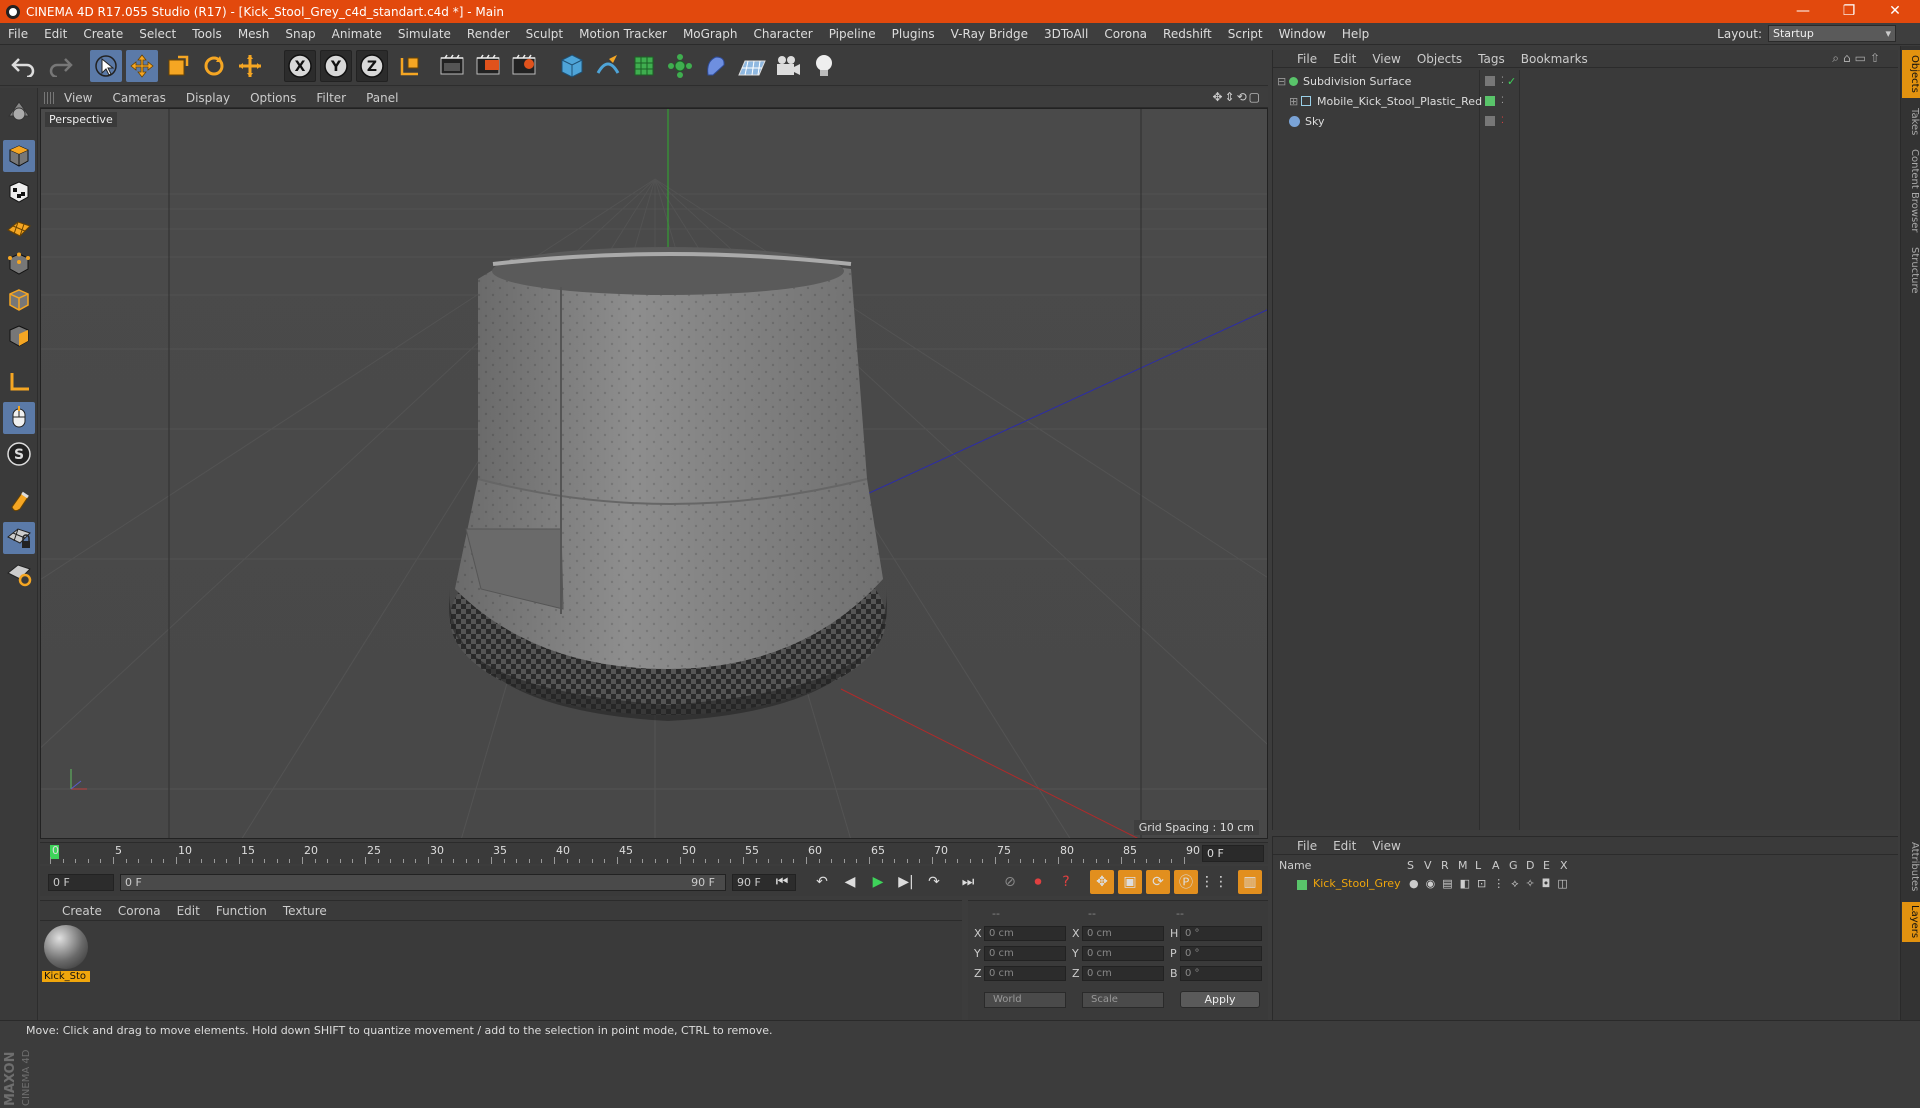 The image size is (1920, 1108). Describe the element at coordinates (913, 34) in the screenshot. I see `menu-plugins: Plugins` at that location.